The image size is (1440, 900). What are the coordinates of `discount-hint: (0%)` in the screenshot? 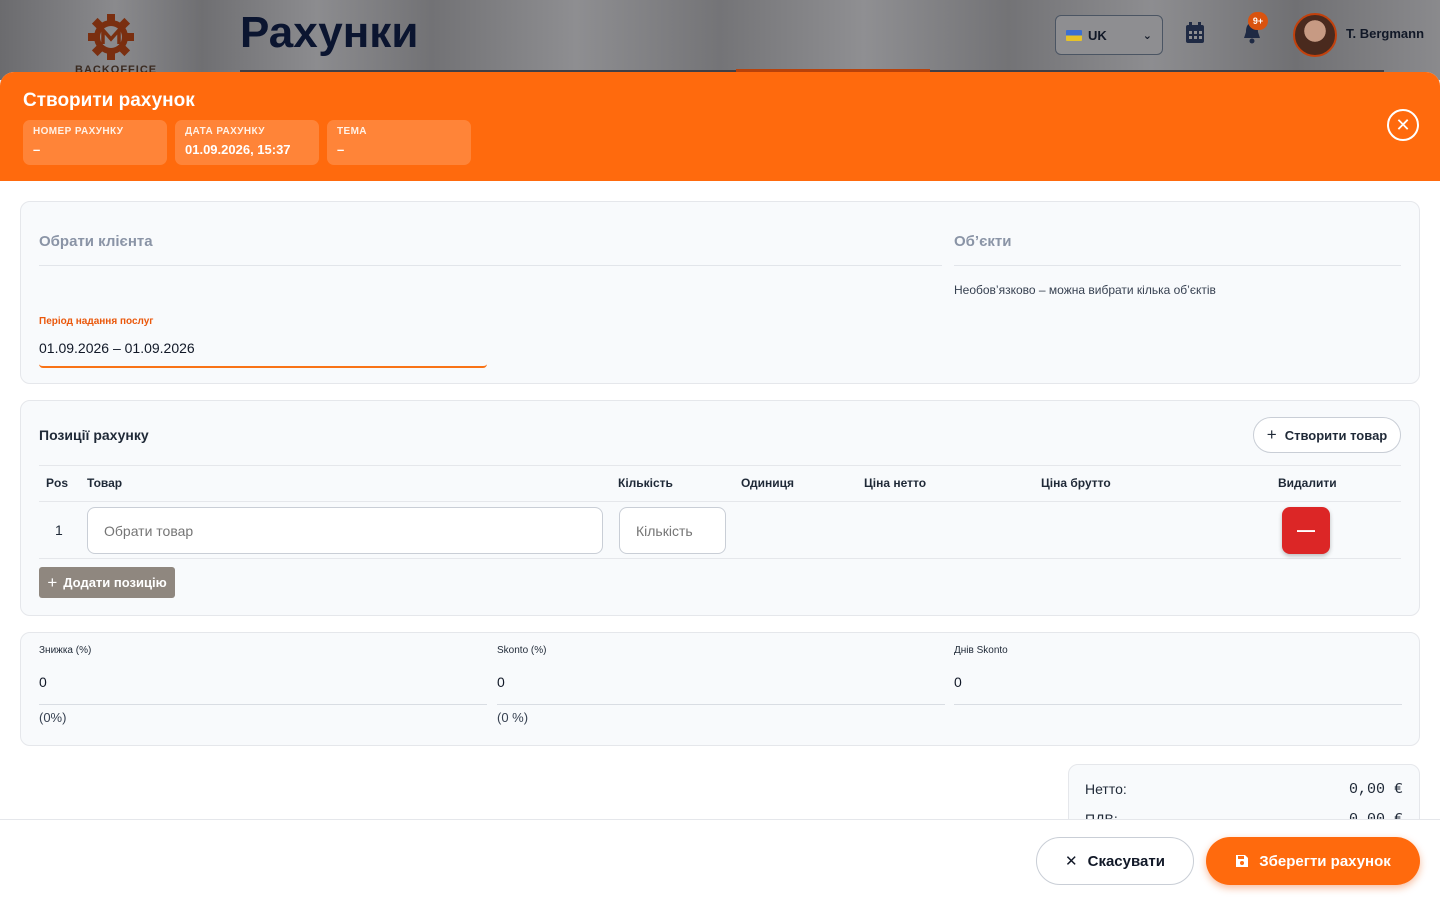 It's located at (53, 717).